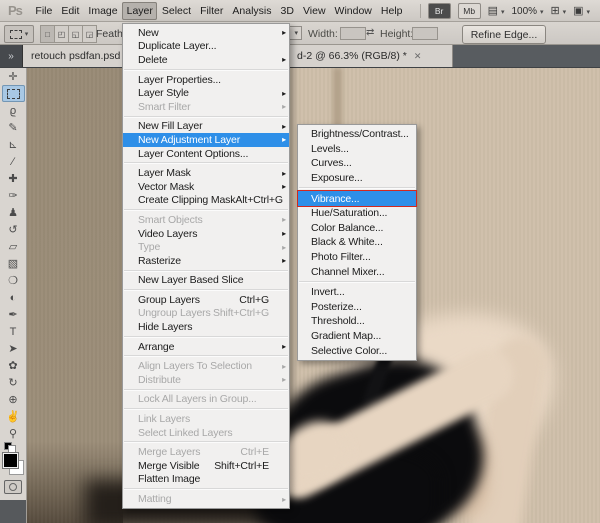 This screenshot has width=600, height=523. Describe the element at coordinates (206, 261) in the screenshot. I see `layer-menu-item-rasterize: Rasterize ▸` at that location.